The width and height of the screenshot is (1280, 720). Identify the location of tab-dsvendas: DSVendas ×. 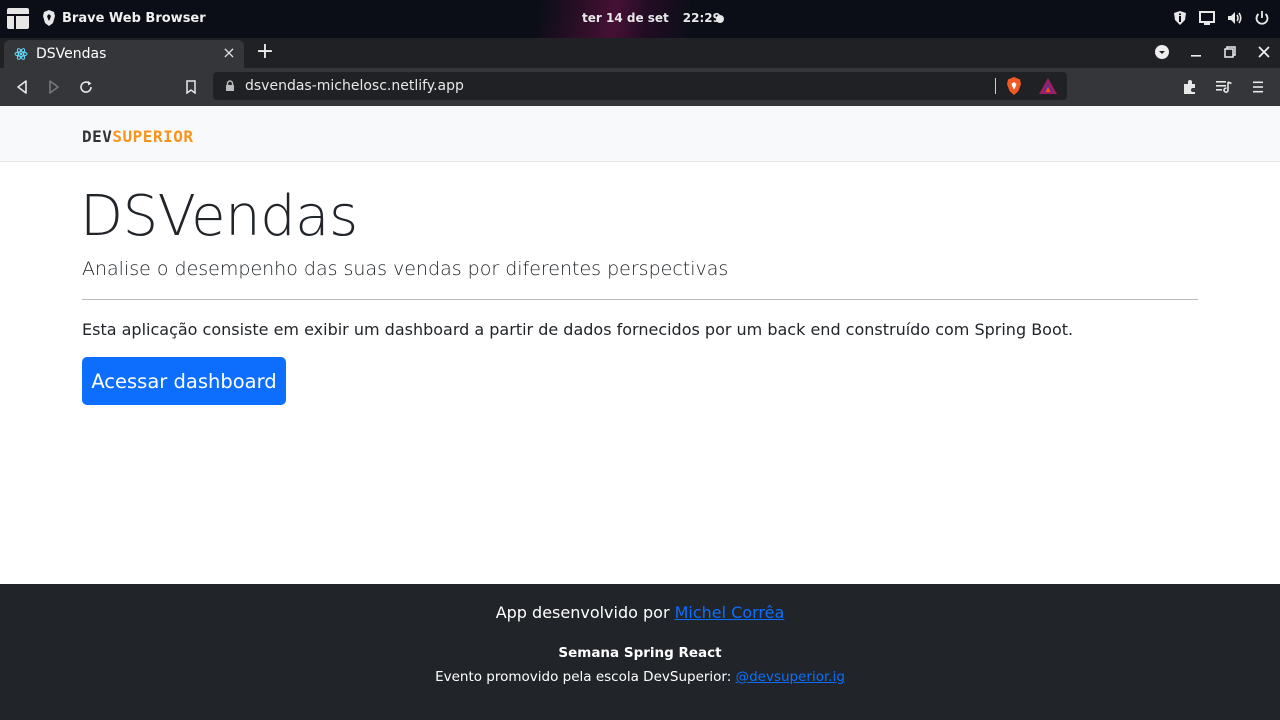
(124, 54).